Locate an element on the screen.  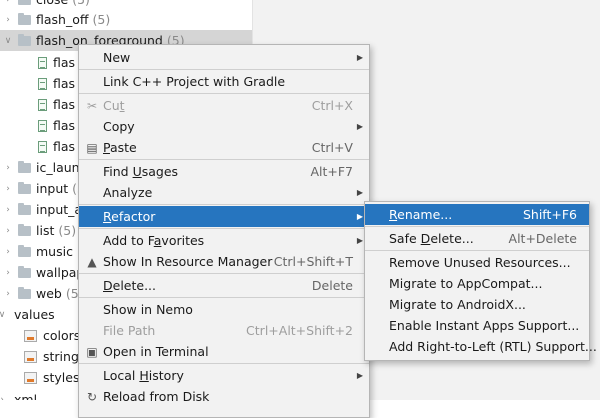
menu-item-analyze: Analyze ▶ is located at coordinates (224, 192).